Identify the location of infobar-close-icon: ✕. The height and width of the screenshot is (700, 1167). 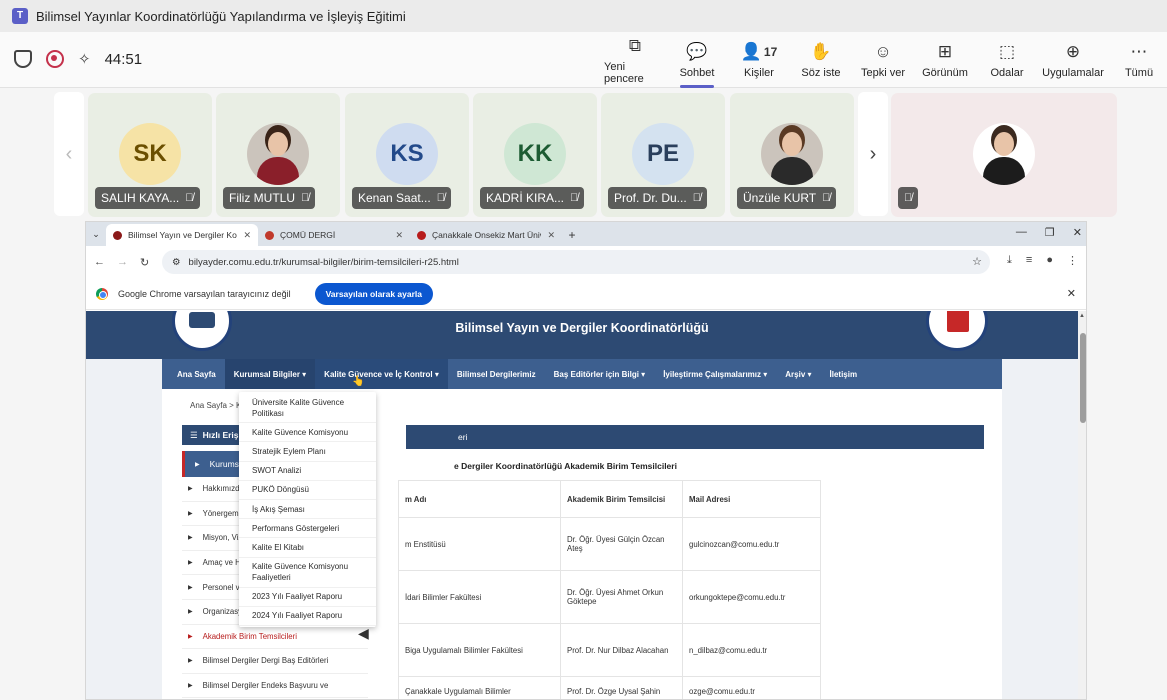
(1071, 293).